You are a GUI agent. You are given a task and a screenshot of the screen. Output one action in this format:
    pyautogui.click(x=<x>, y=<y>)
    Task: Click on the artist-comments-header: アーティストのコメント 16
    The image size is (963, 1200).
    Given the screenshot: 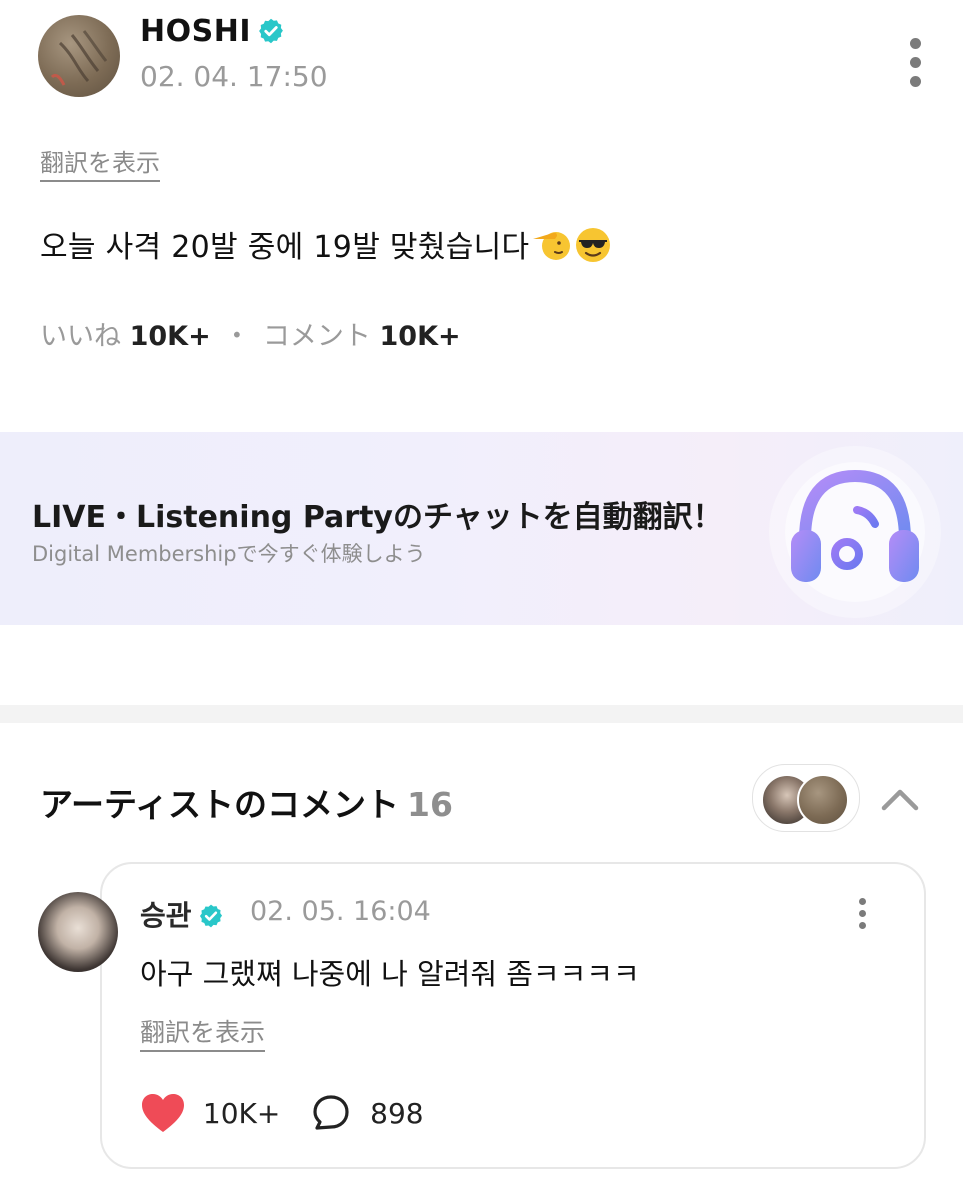 What is the action you would take?
    pyautogui.click(x=246, y=802)
    